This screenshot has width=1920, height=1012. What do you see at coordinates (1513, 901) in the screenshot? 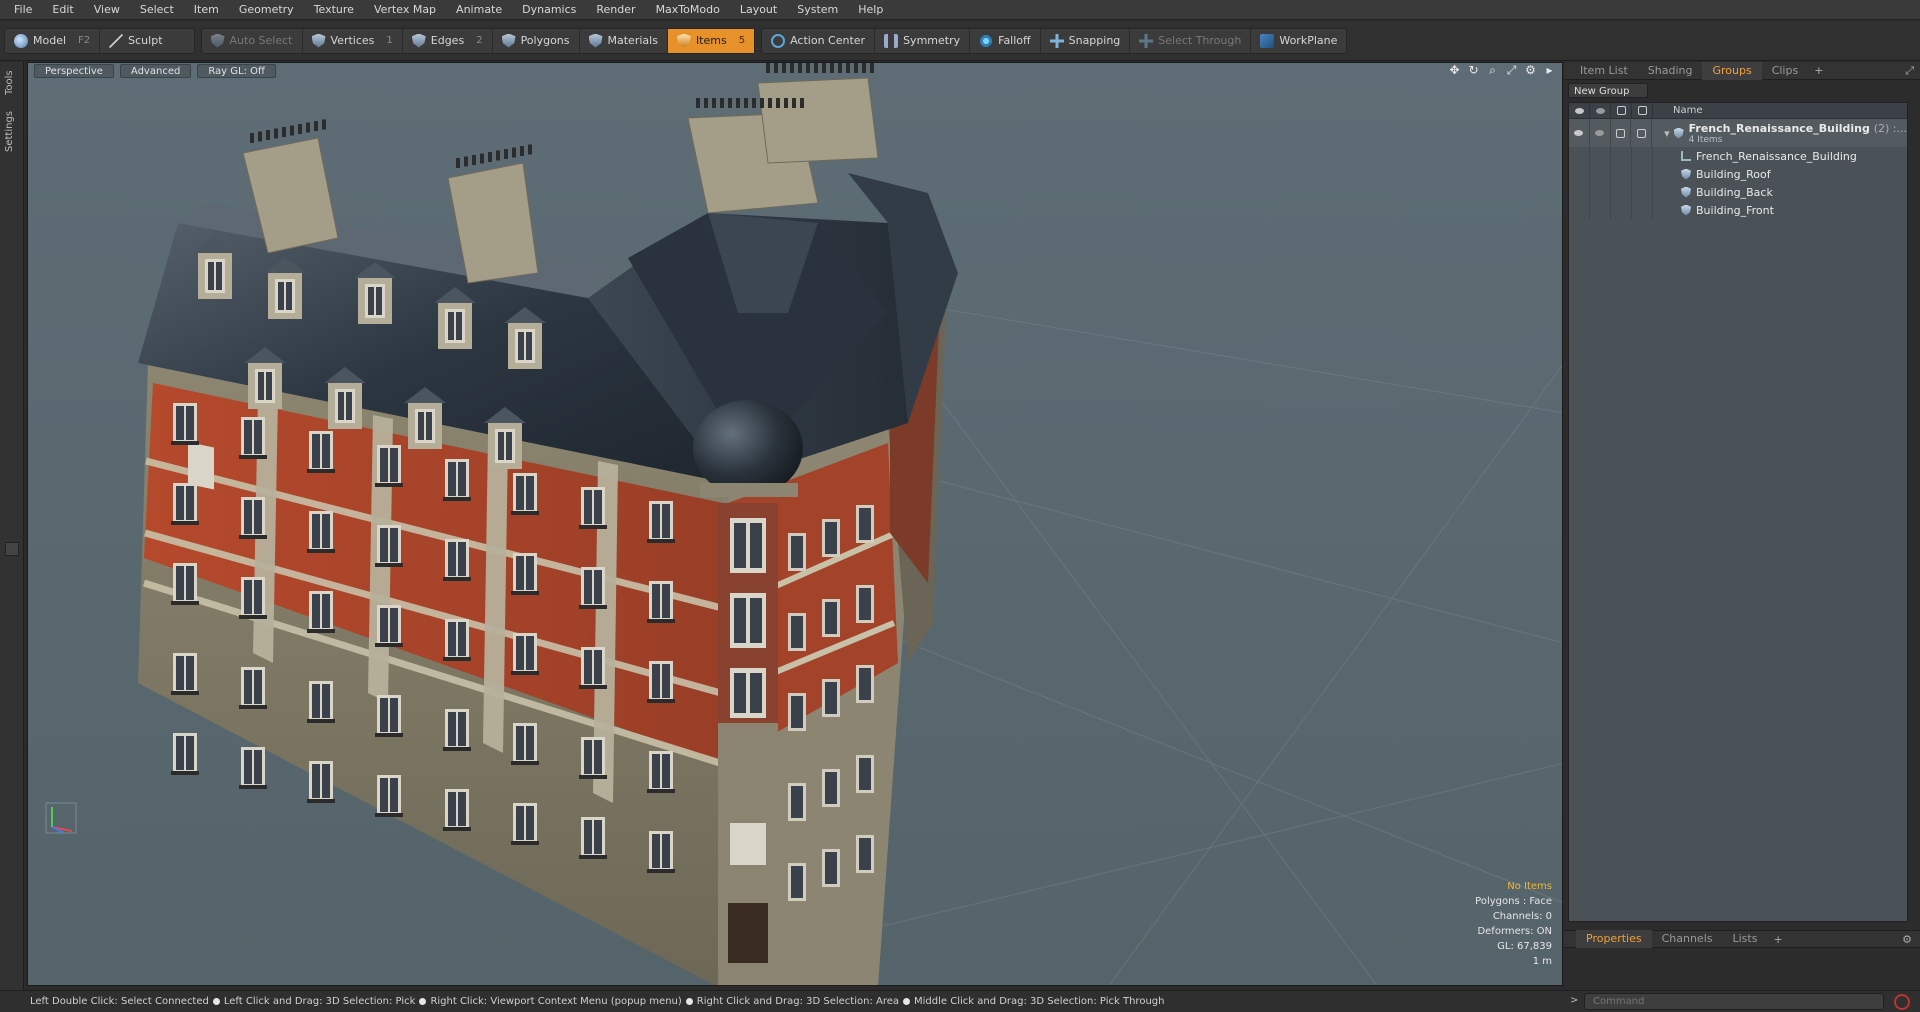
I see `polygons-info: Polygons : Face` at bounding box center [1513, 901].